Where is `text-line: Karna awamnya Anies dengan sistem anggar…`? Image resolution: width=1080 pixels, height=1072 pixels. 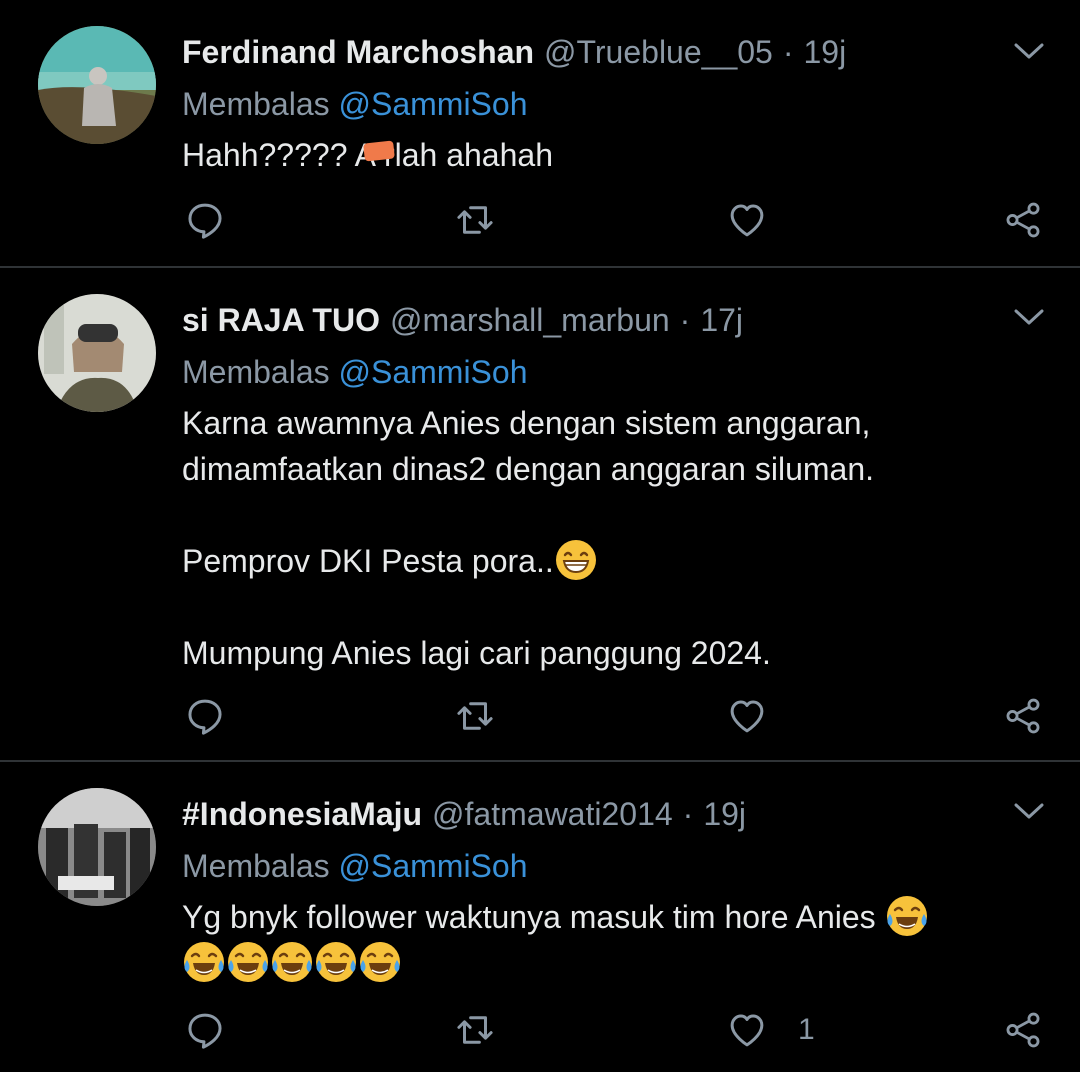 text-line: Karna awamnya Anies dengan sistem anggar… is located at coordinates (526, 423).